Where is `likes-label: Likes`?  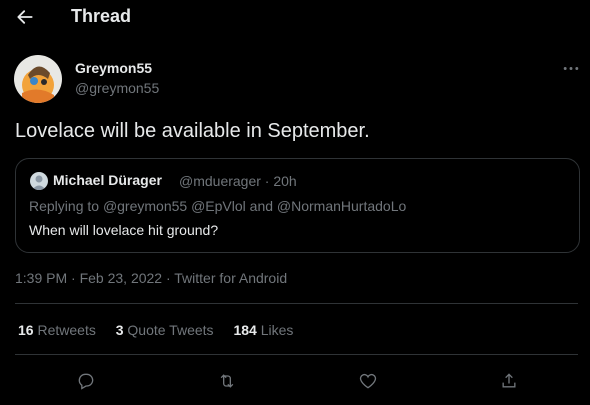
likes-label: Likes is located at coordinates (277, 330).